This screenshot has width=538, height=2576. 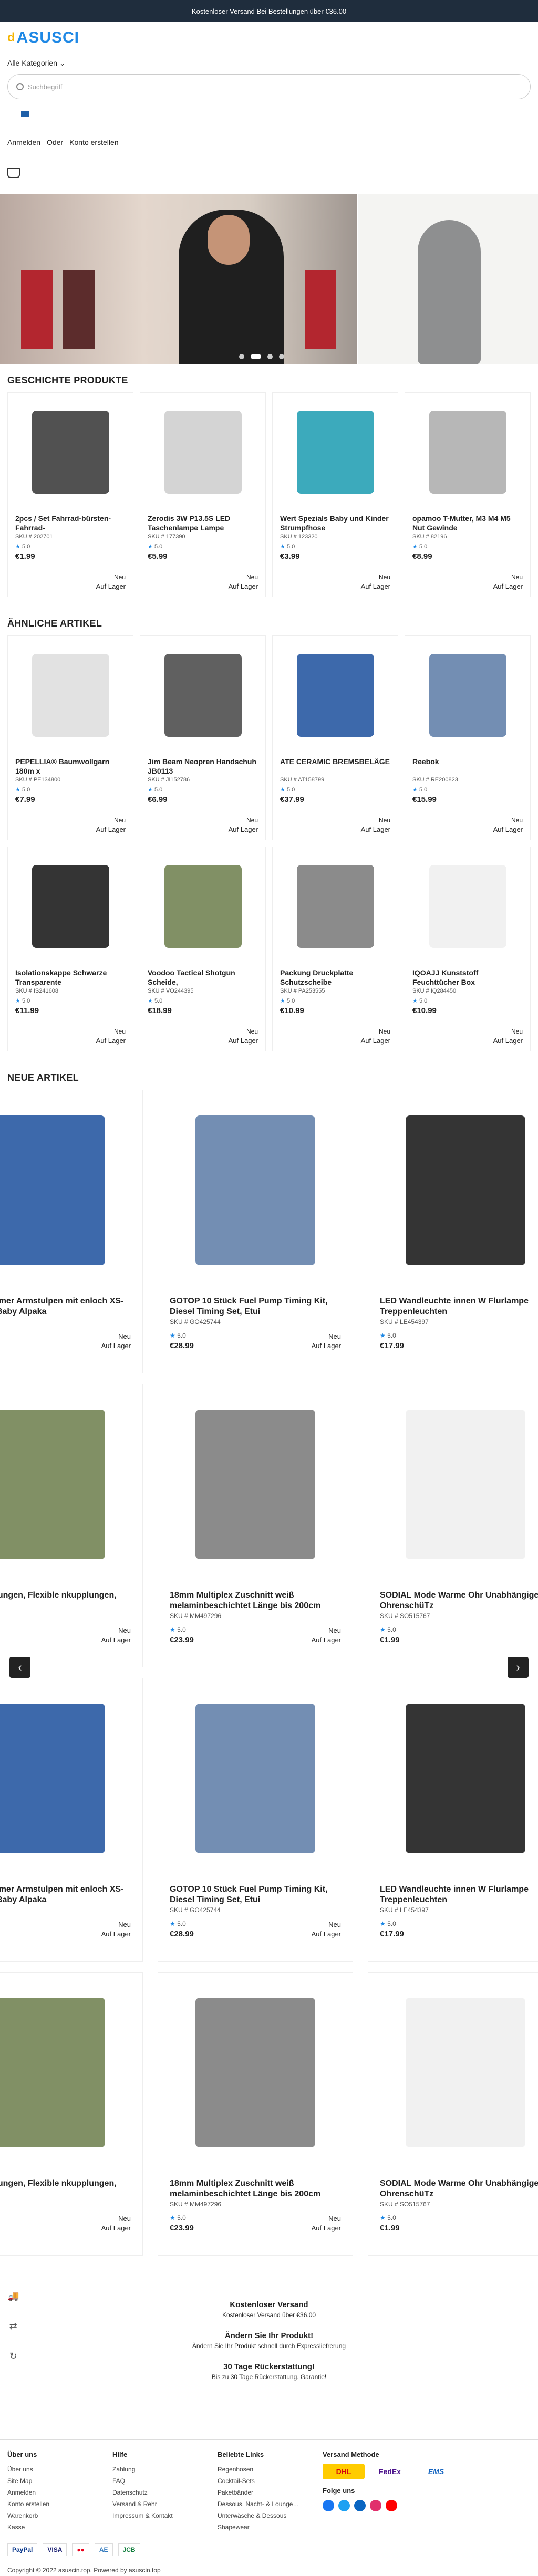 What do you see at coordinates (19, 1667) in the screenshot?
I see `carousel-prev-button: ‹` at bounding box center [19, 1667].